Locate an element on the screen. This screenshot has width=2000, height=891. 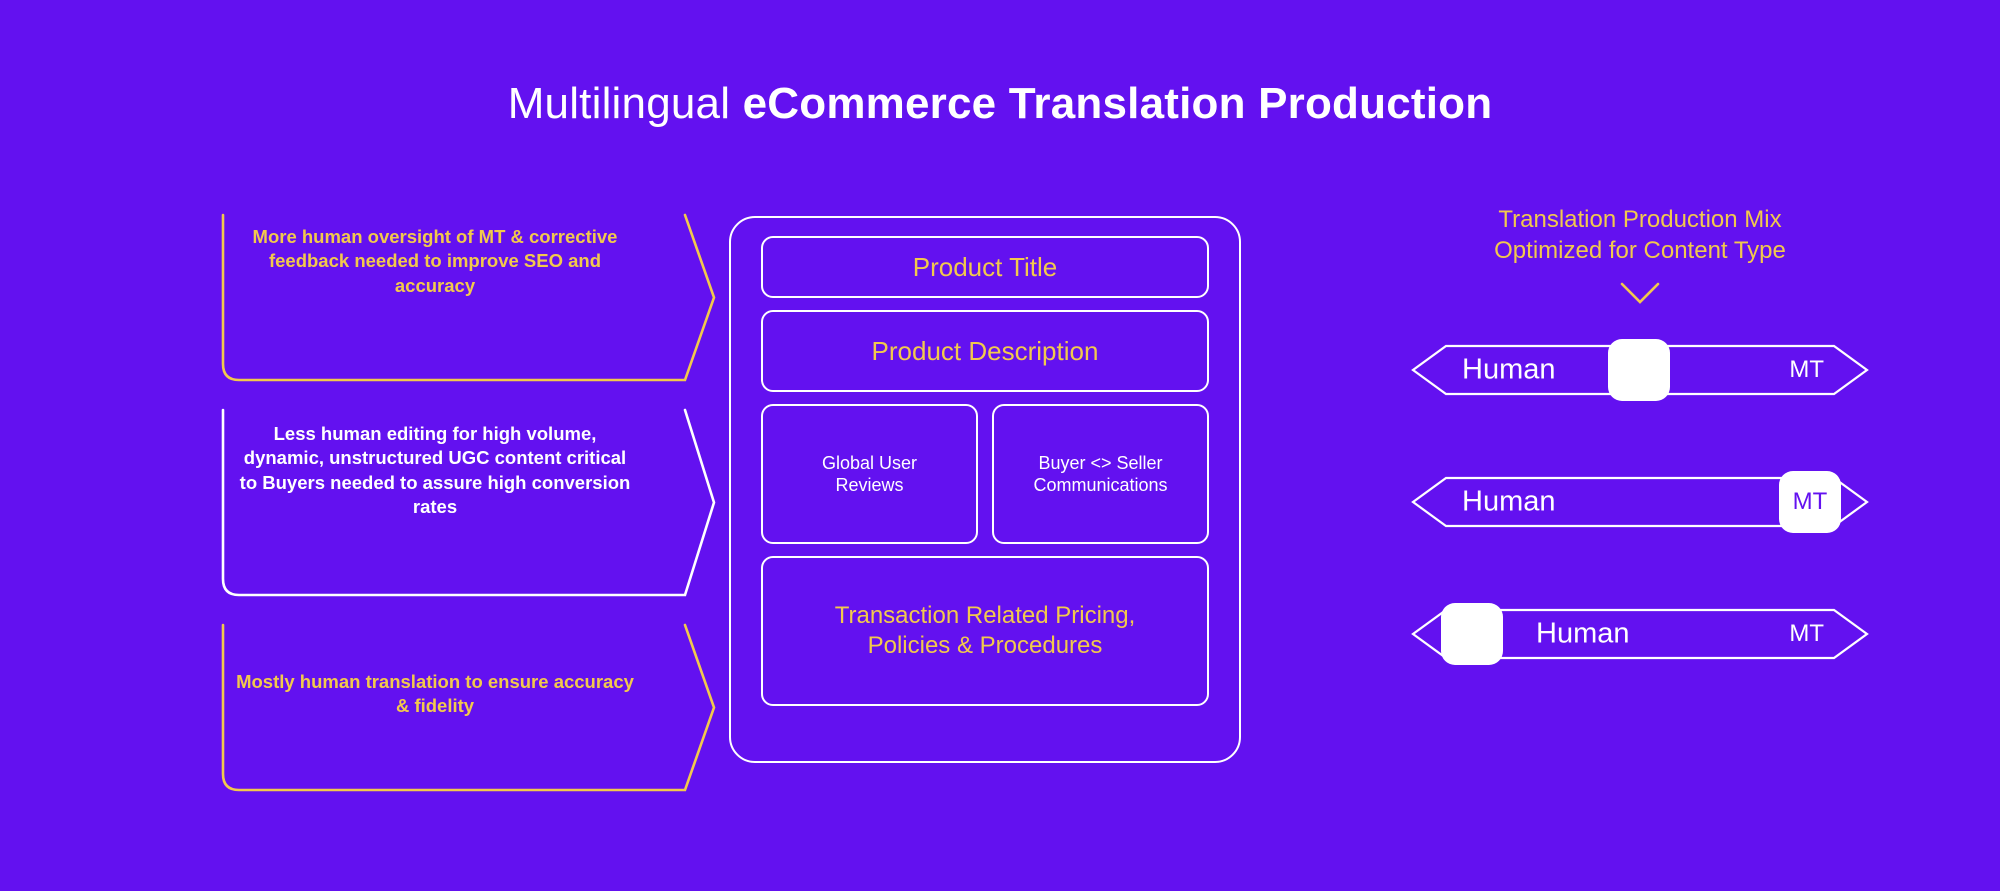
slider-ugc-content: Human MT is located at coordinates (1640, 502).